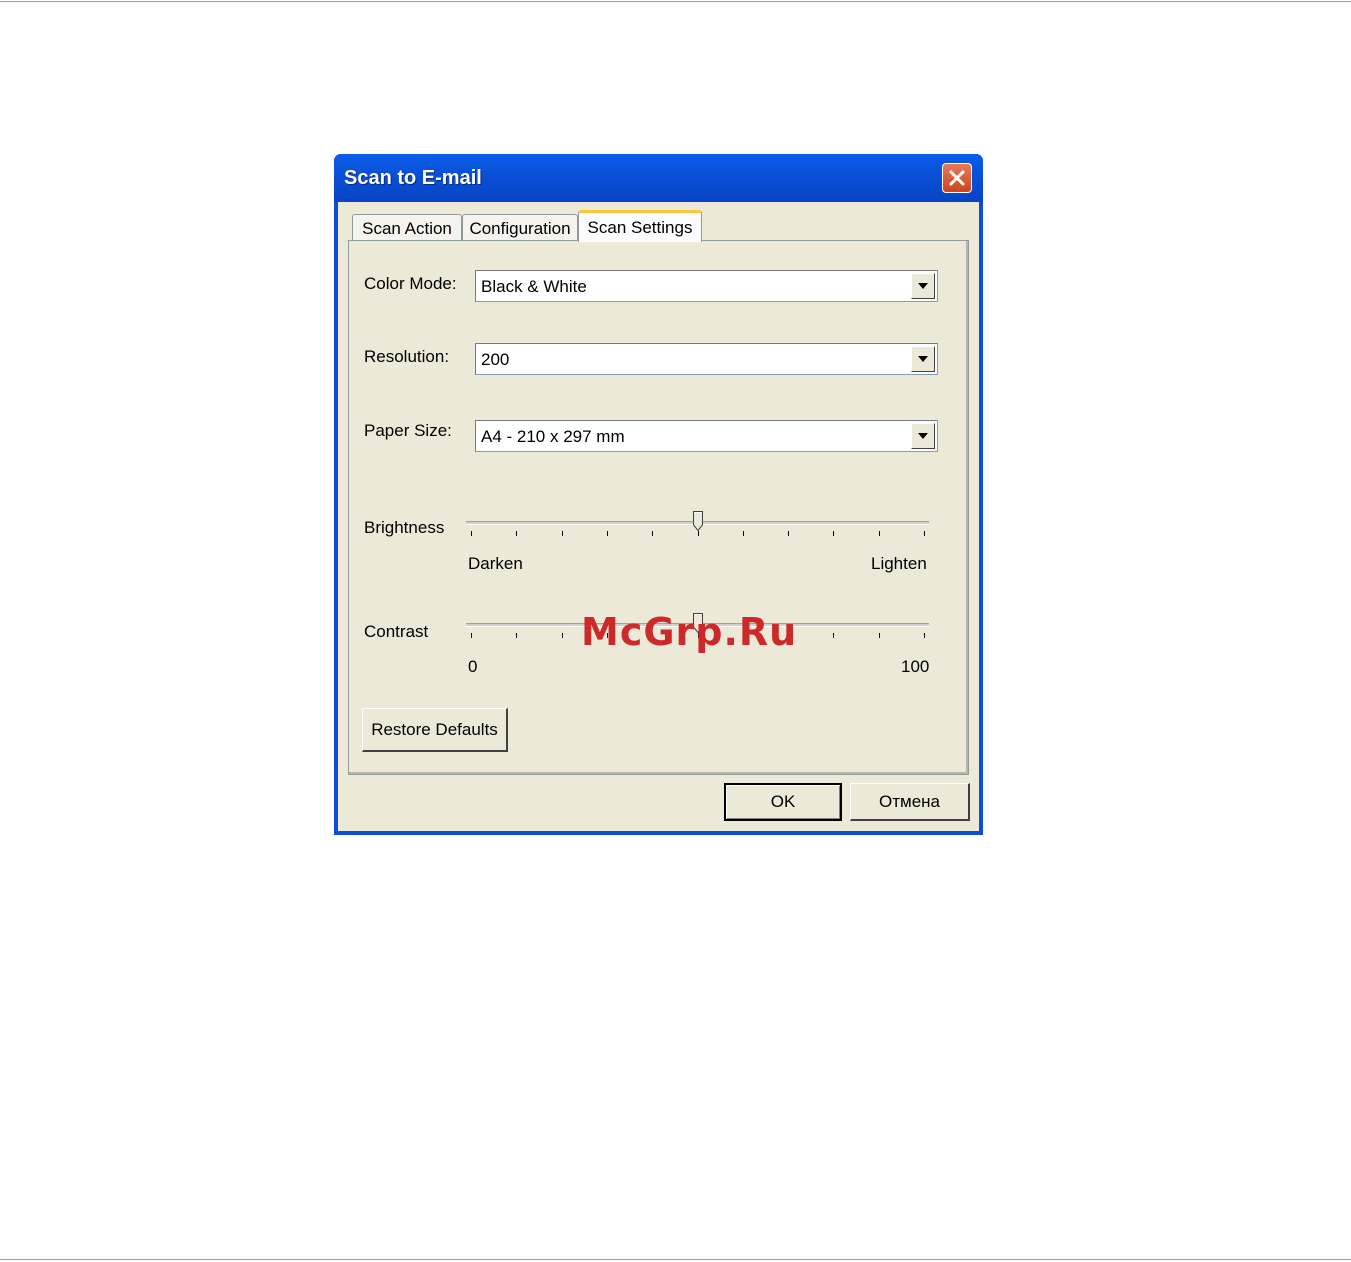  I want to click on cancel-label: Отмена, so click(909, 801).